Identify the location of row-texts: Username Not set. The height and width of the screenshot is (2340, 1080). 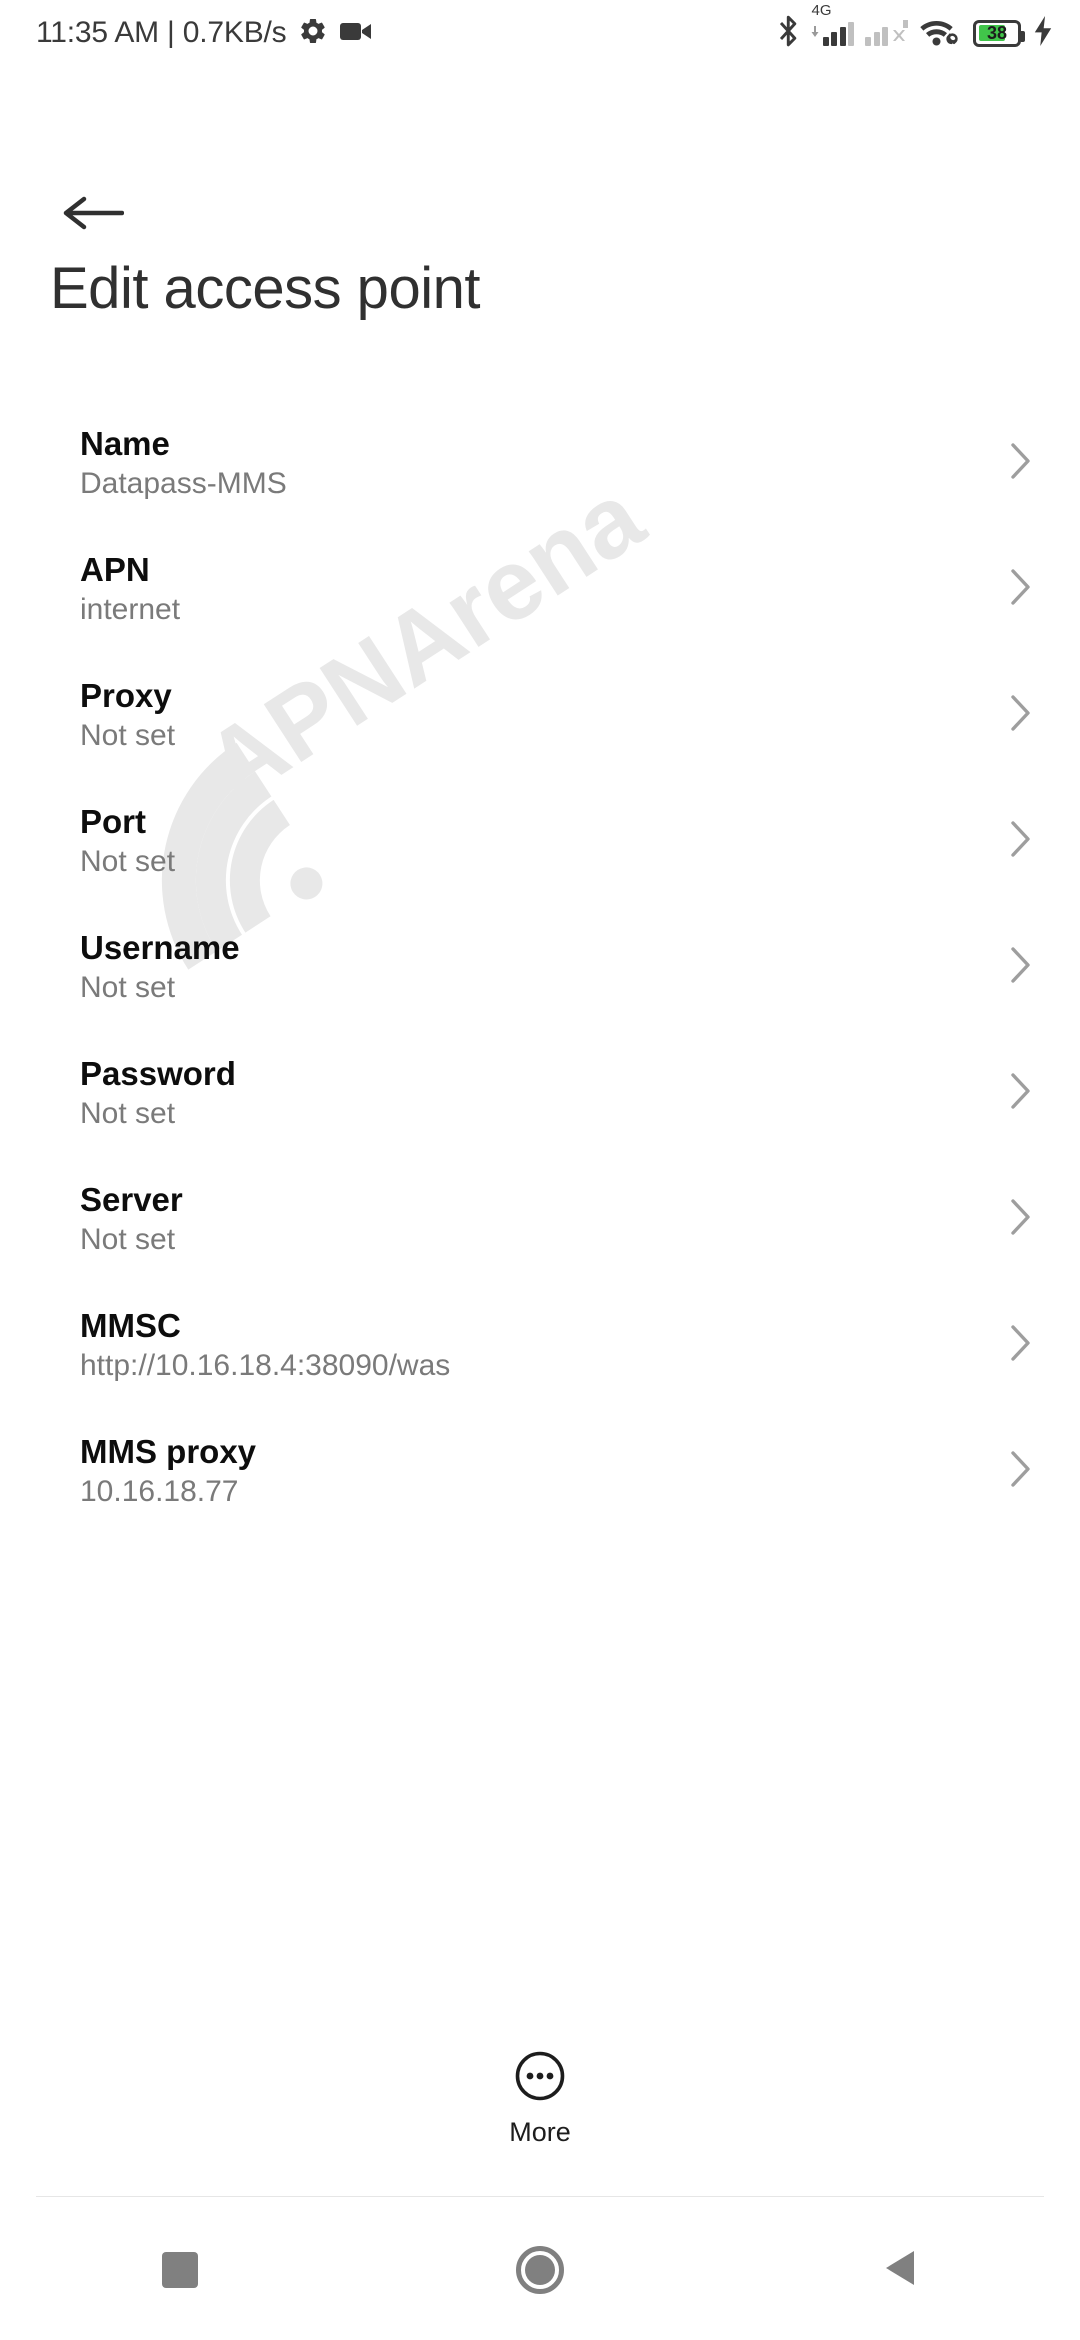
(535, 967).